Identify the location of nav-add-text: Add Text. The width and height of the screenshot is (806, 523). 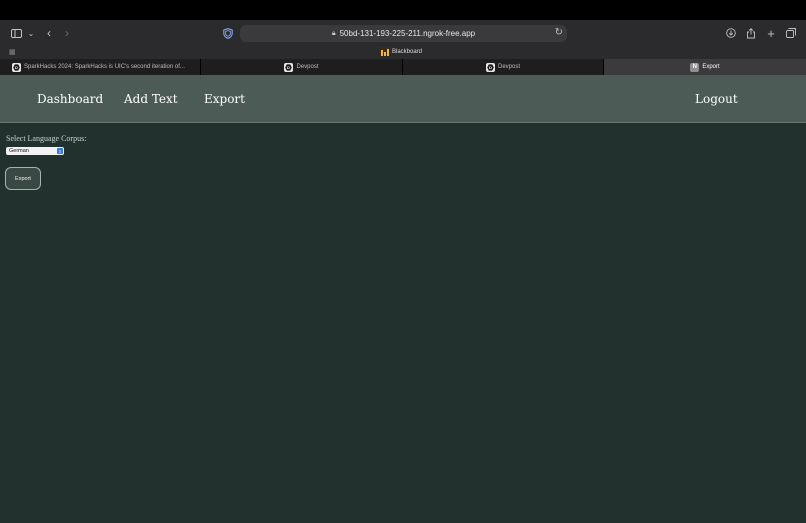
(151, 99).